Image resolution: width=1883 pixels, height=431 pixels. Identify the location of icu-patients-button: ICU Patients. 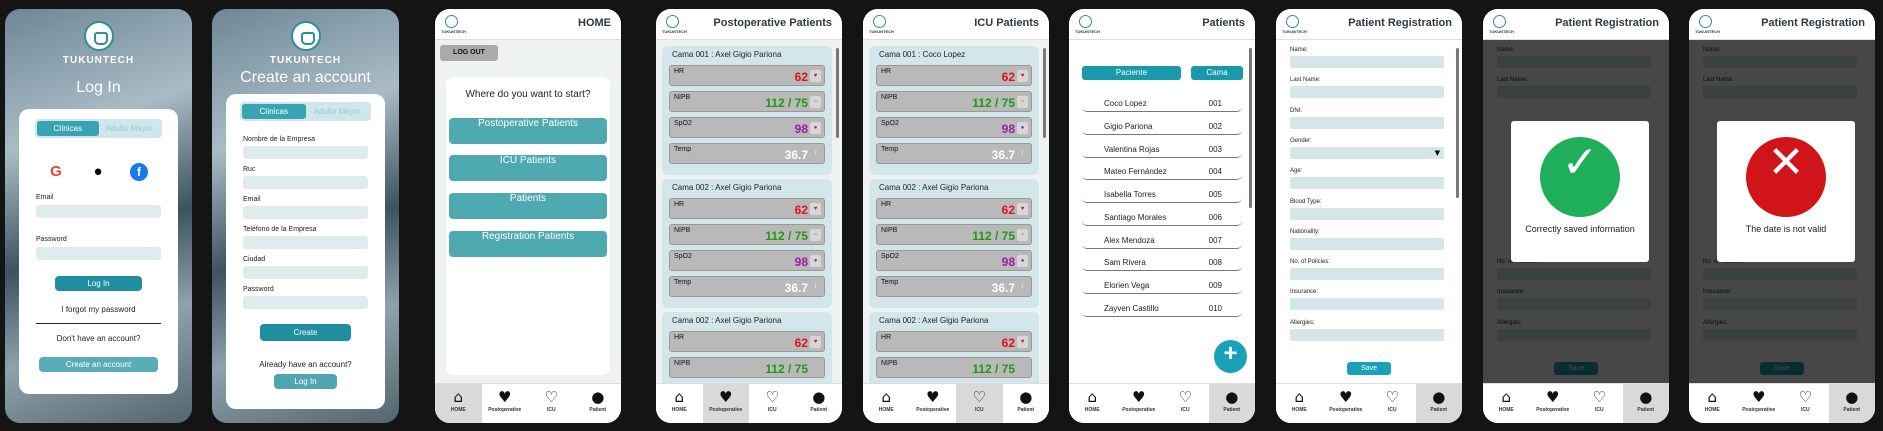
(528, 168).